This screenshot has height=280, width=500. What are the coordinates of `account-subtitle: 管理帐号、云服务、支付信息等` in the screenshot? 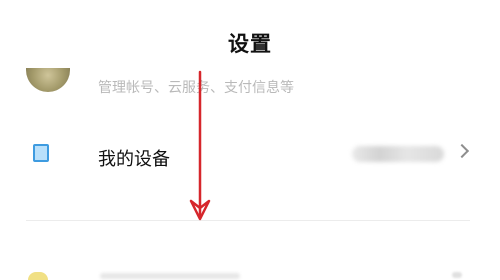 It's located at (196, 88).